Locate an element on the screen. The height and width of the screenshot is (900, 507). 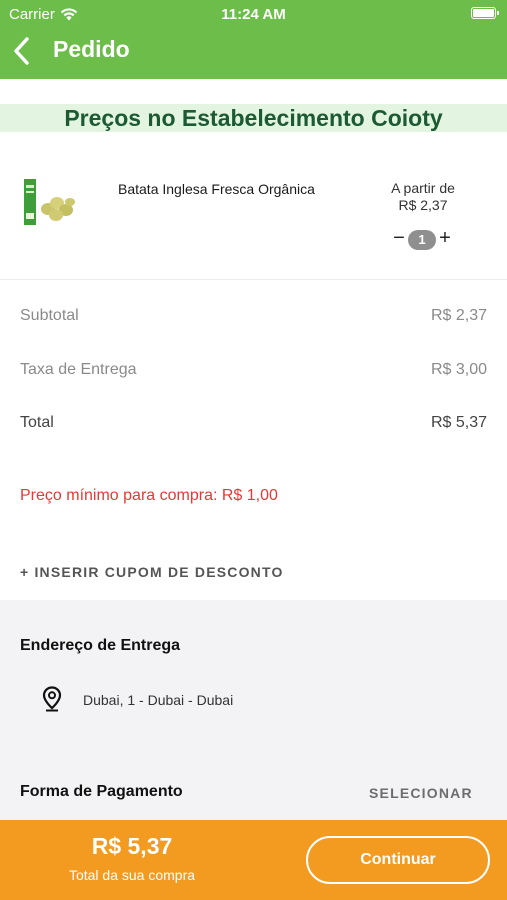
store-title: Preços no Estabelecimento Coioty is located at coordinates (253, 118).